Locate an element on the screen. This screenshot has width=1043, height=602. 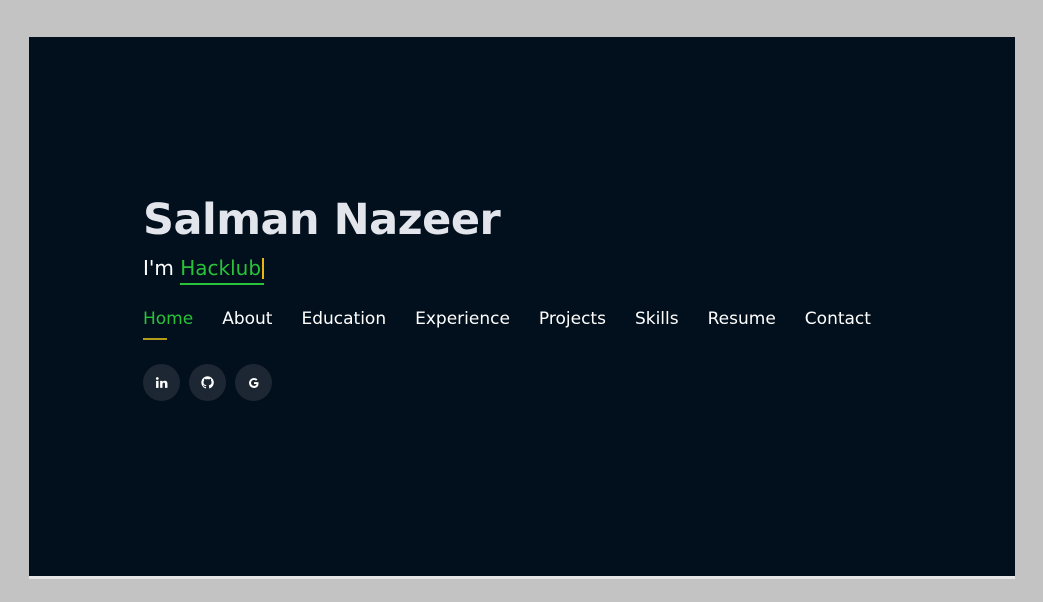
nav-item-projects: Projects is located at coordinates (572, 323).